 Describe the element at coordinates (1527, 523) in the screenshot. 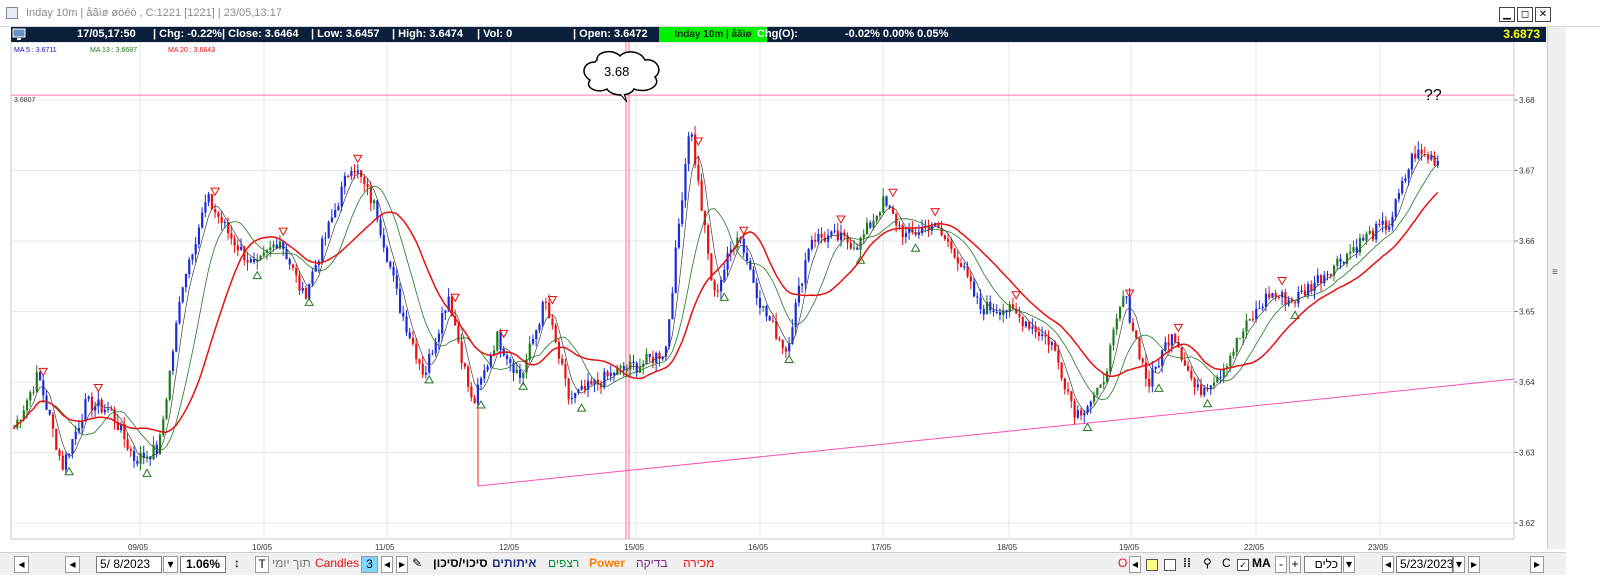

I see `y-tick-label: 3.62` at that location.